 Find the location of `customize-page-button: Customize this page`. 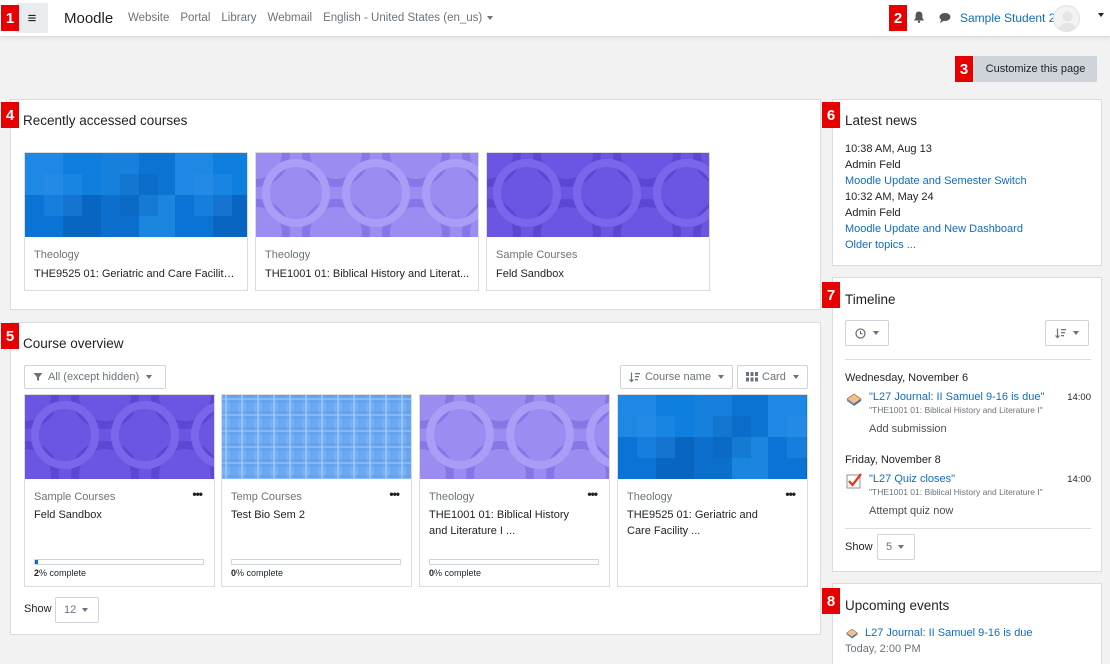

customize-page-button: Customize this page is located at coordinates (1035, 69).